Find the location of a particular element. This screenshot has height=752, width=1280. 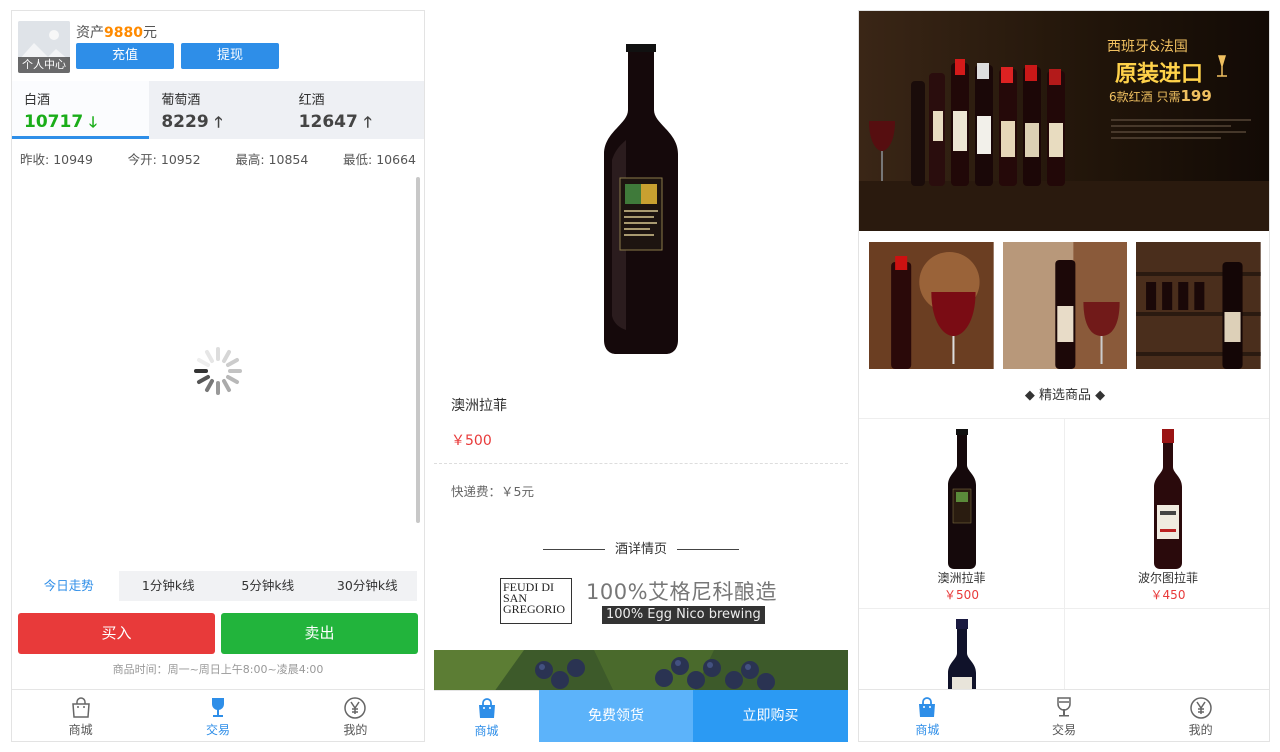

product-card is located at coordinates (962, 656).